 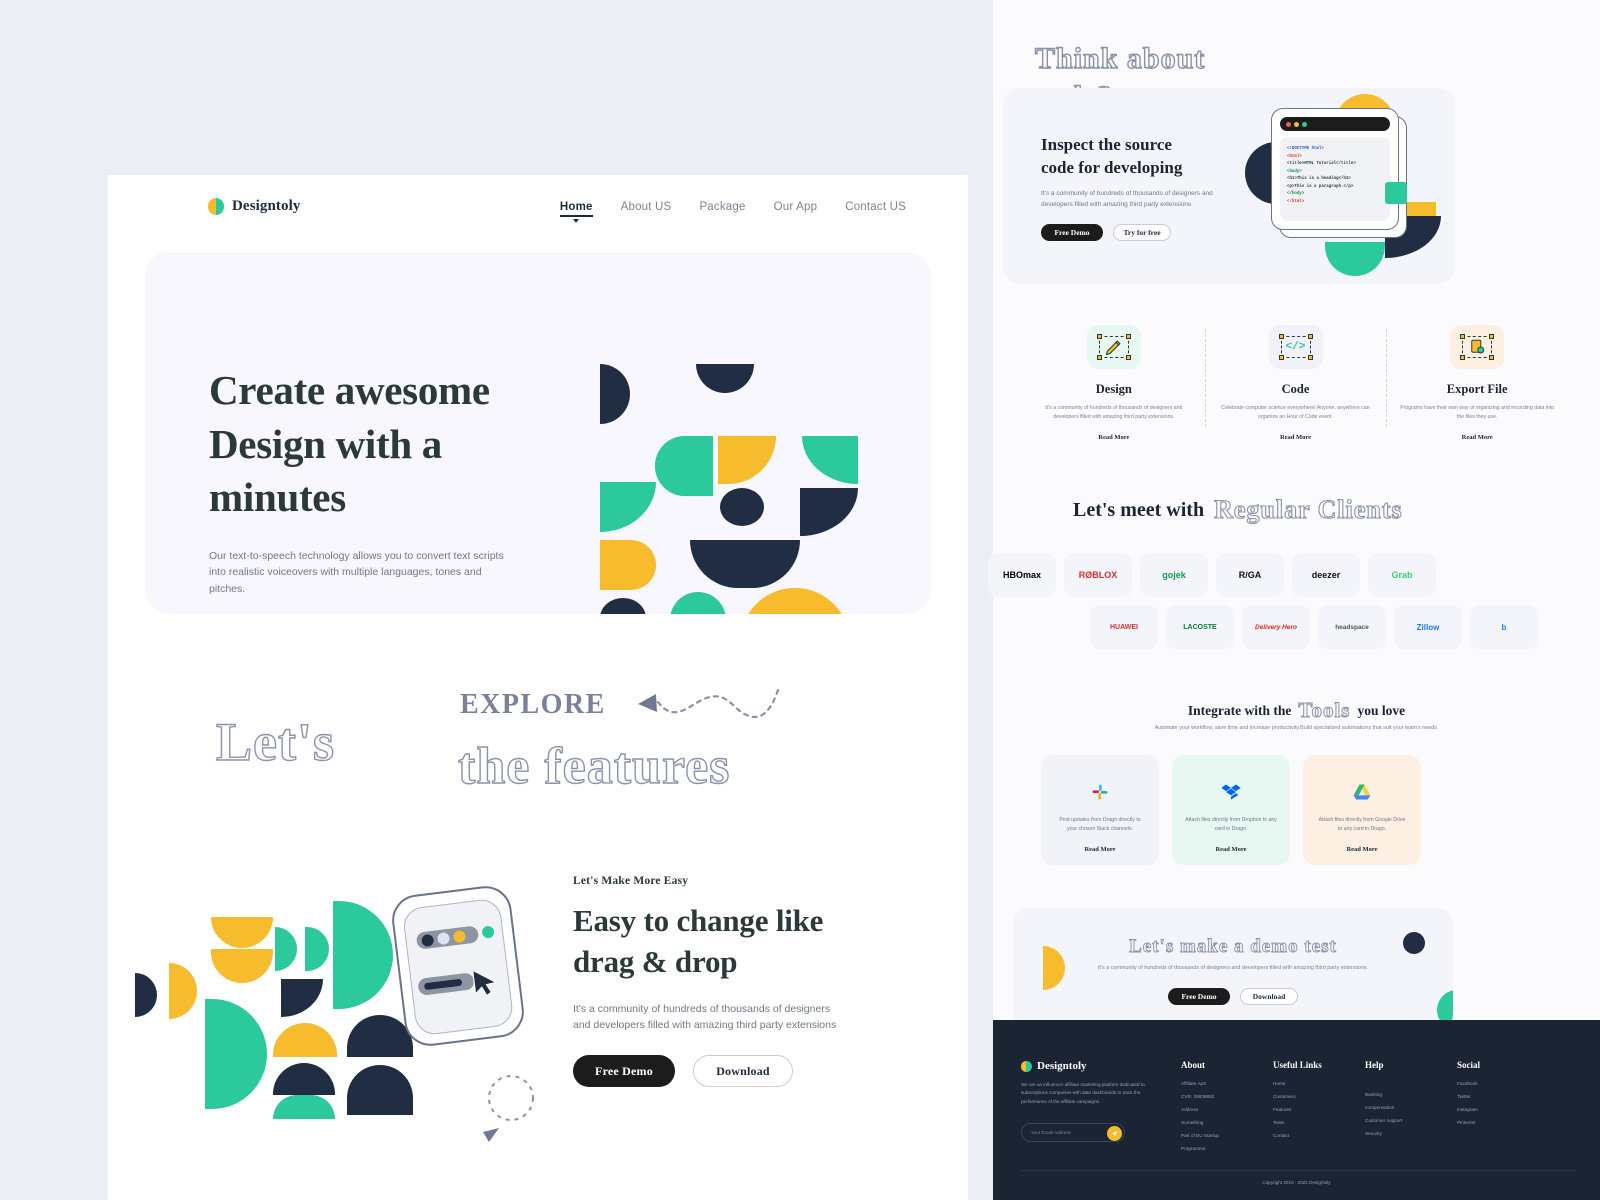 I want to click on code-line: <p>This is a paragraph.</p>, so click(x=1320, y=186).